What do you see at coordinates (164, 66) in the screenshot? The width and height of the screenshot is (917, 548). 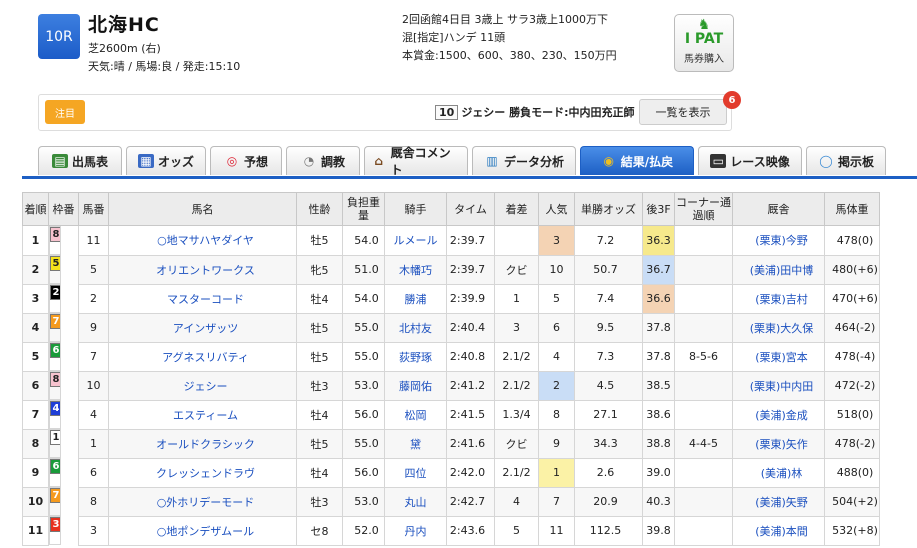 I see `race-conditions: 天気:晴 / 馬場:良 / 発走:15:10` at bounding box center [164, 66].